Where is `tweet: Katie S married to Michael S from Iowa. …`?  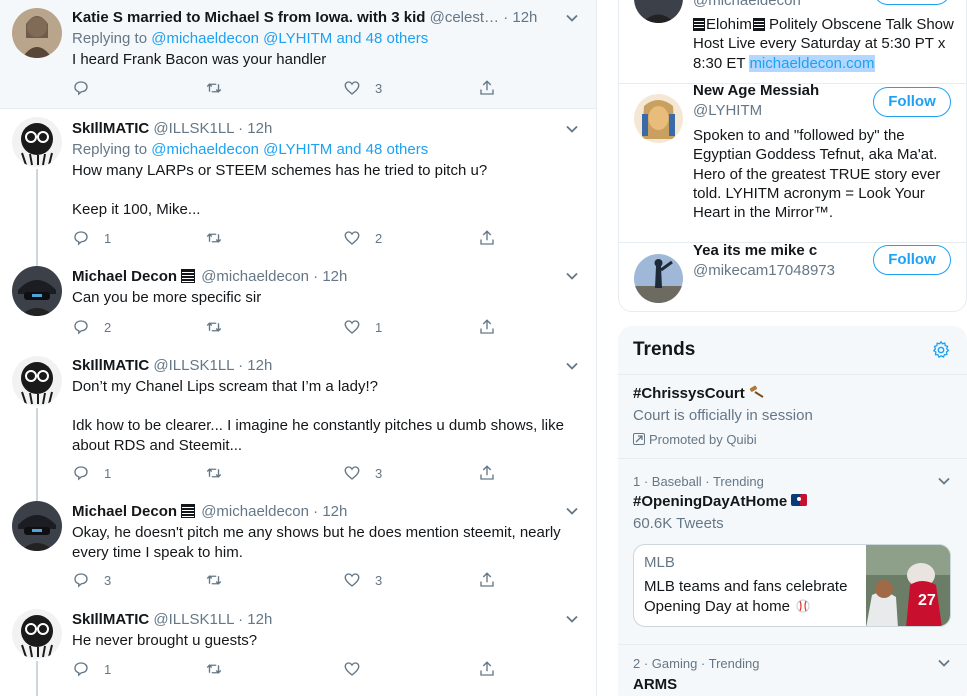
tweet: Katie S married to Michael S from Iowa. … is located at coordinates (298, 54).